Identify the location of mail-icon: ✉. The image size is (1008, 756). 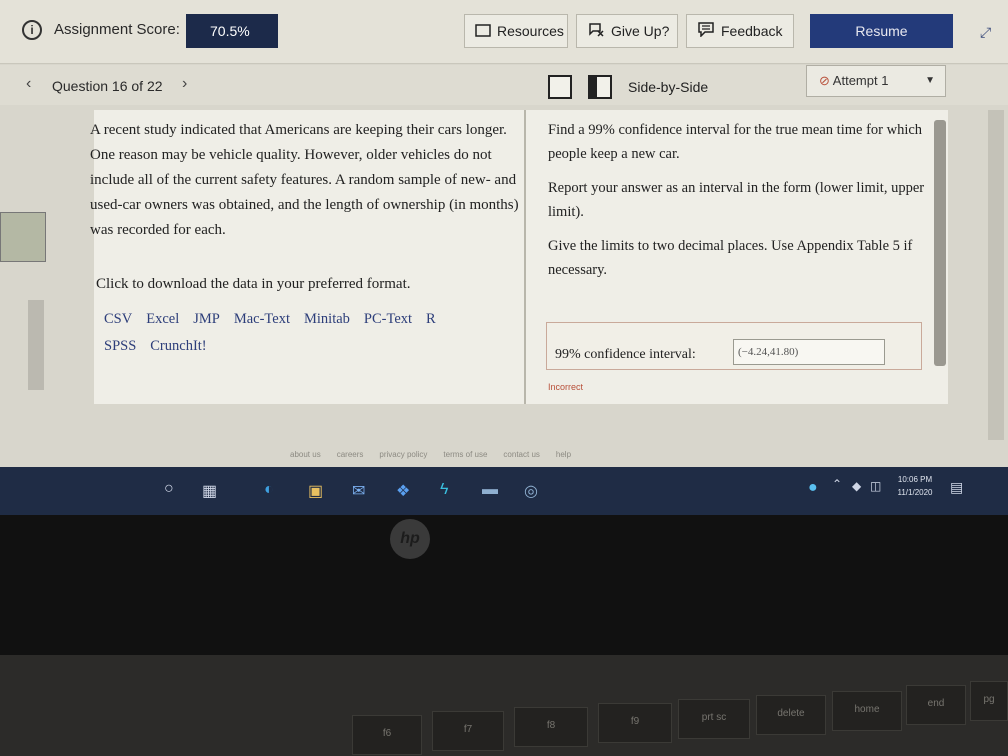
(358, 491).